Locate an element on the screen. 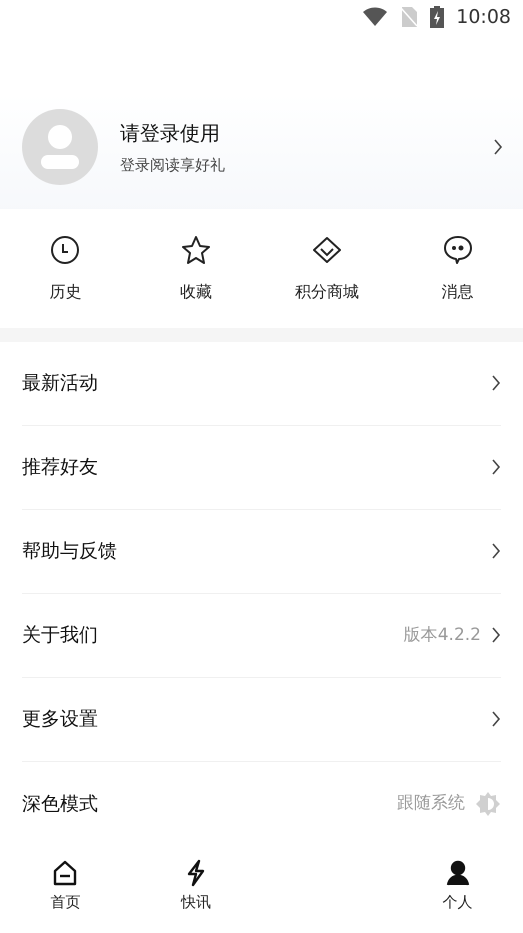  status-time: 10:08 is located at coordinates (483, 17).